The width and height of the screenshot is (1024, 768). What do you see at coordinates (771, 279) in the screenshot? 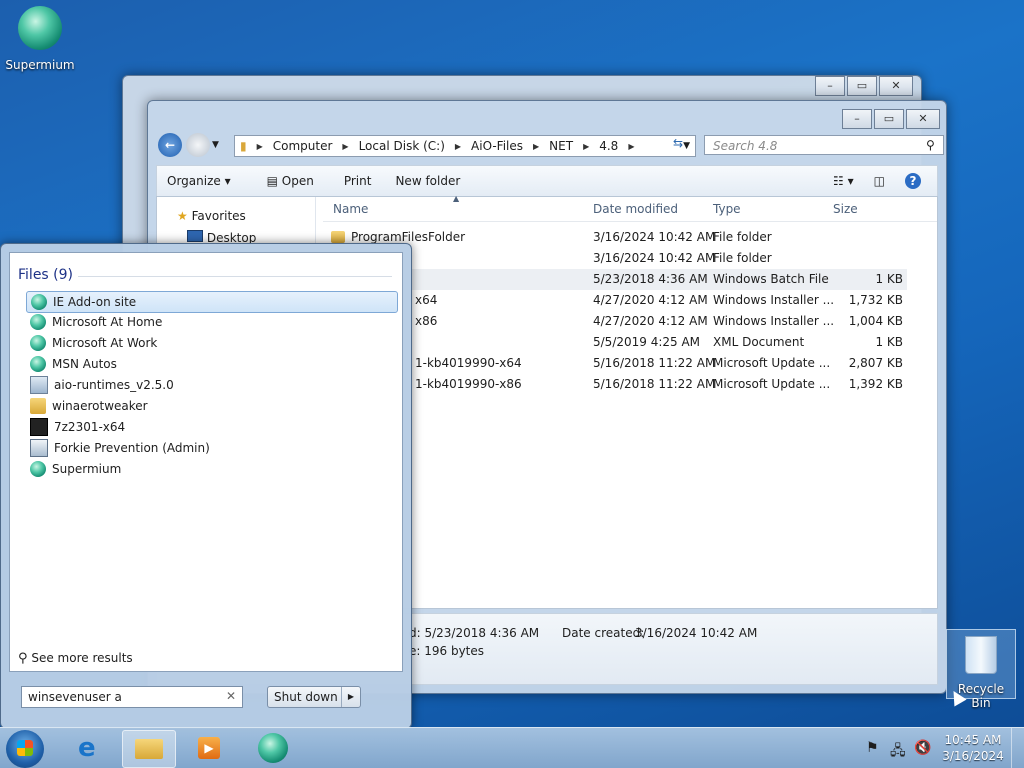
I see `row-type: Windows Batch File` at bounding box center [771, 279].